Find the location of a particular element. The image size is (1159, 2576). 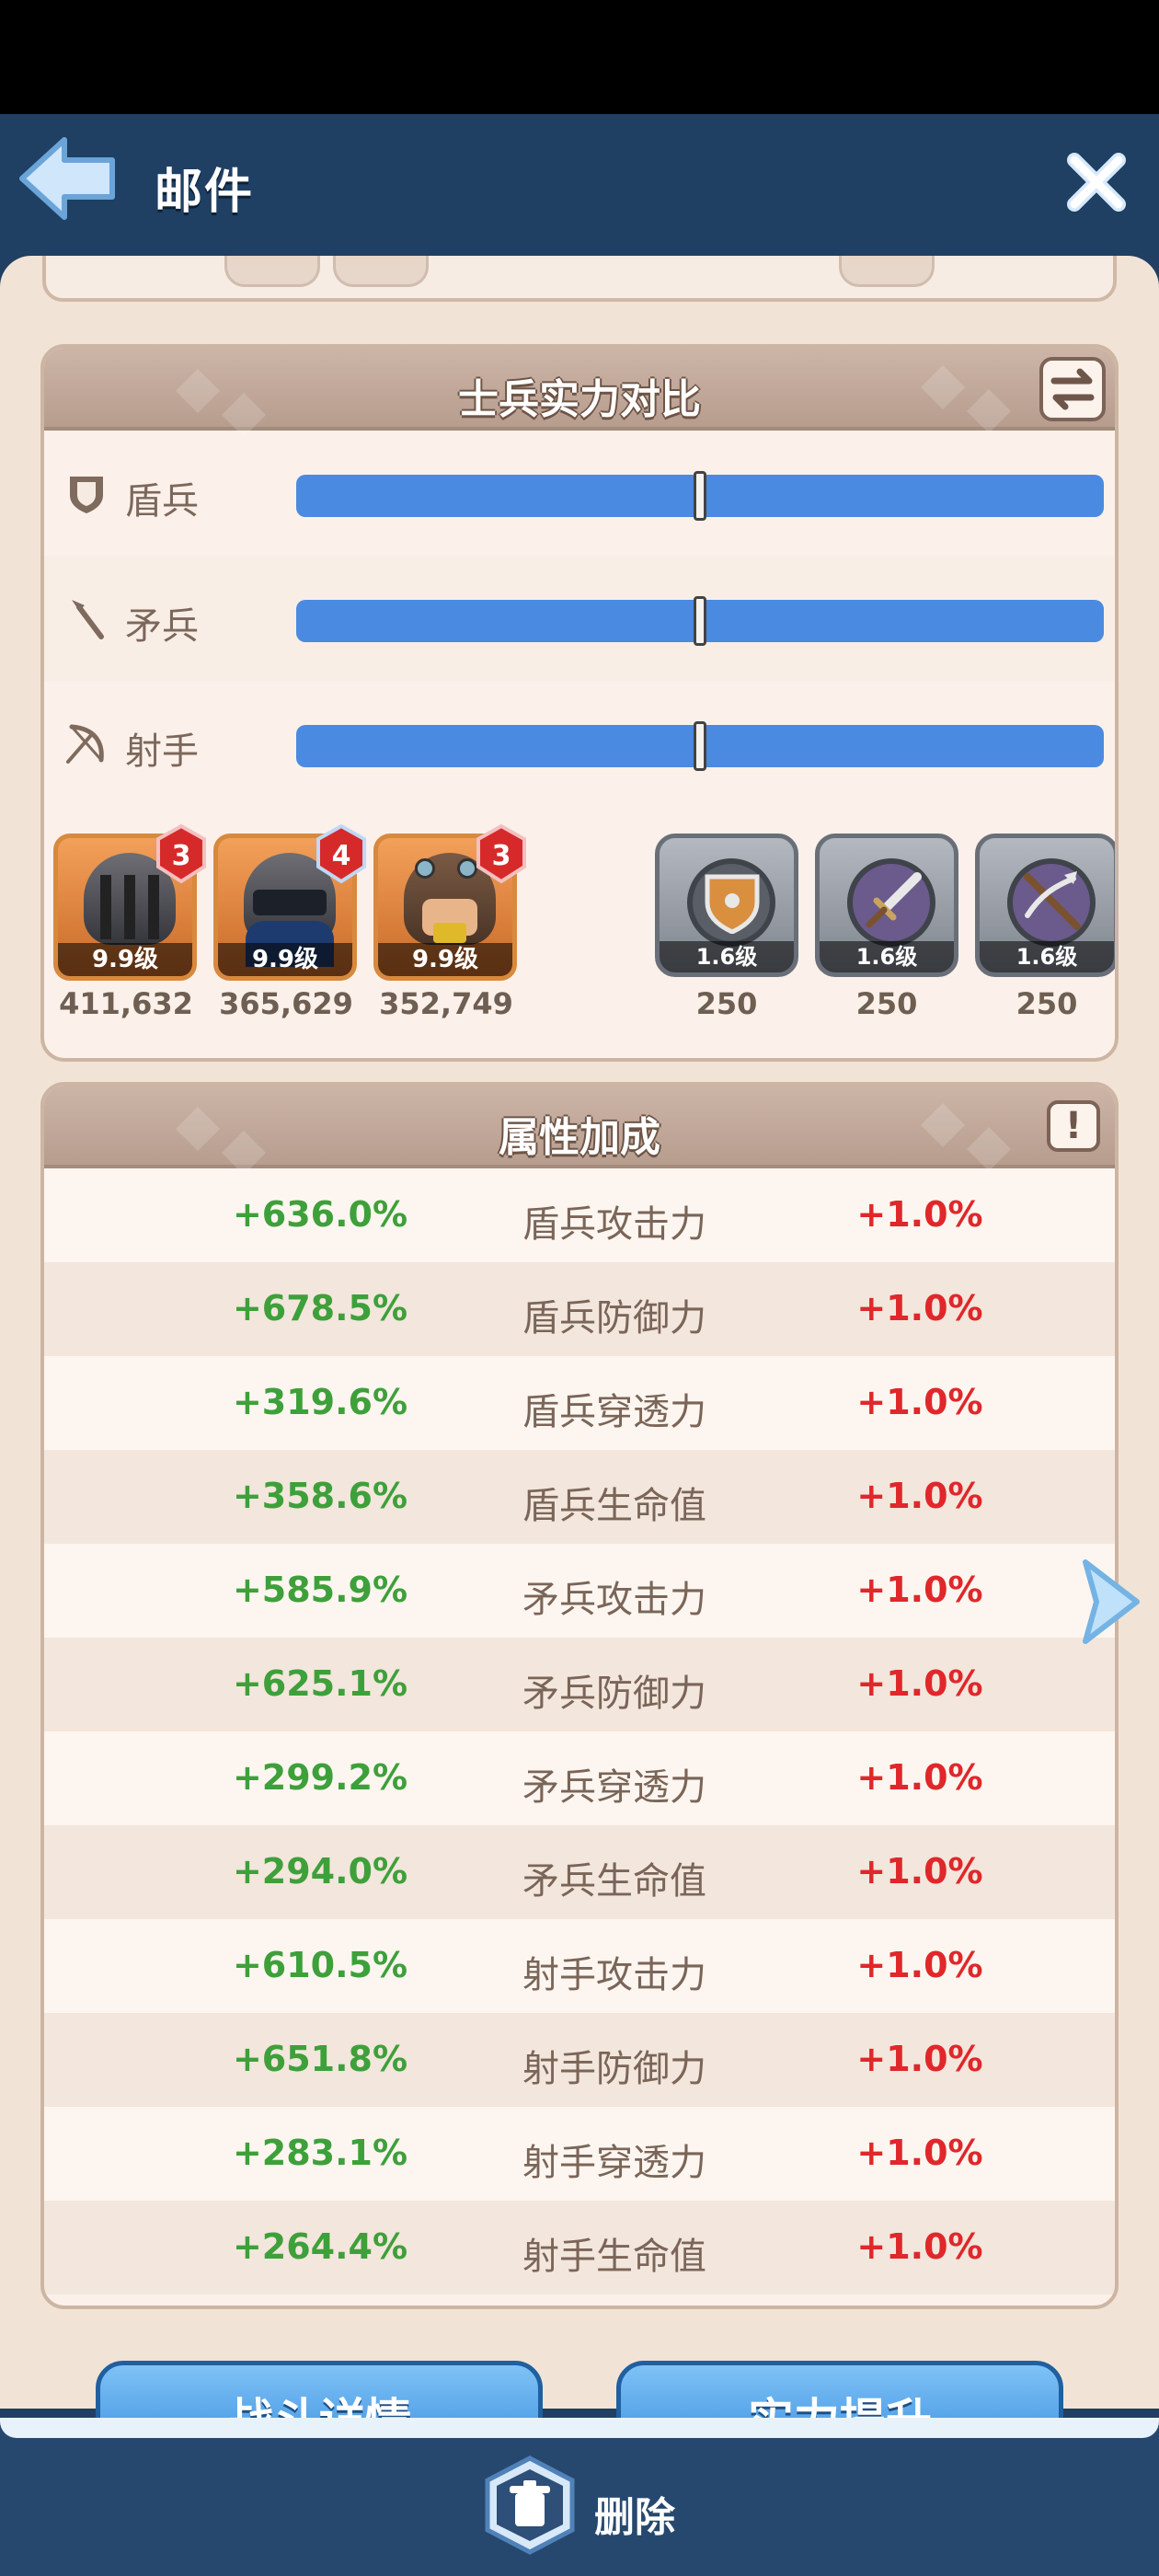

bow-gear-icon: 1.6级 is located at coordinates (1045, 905).